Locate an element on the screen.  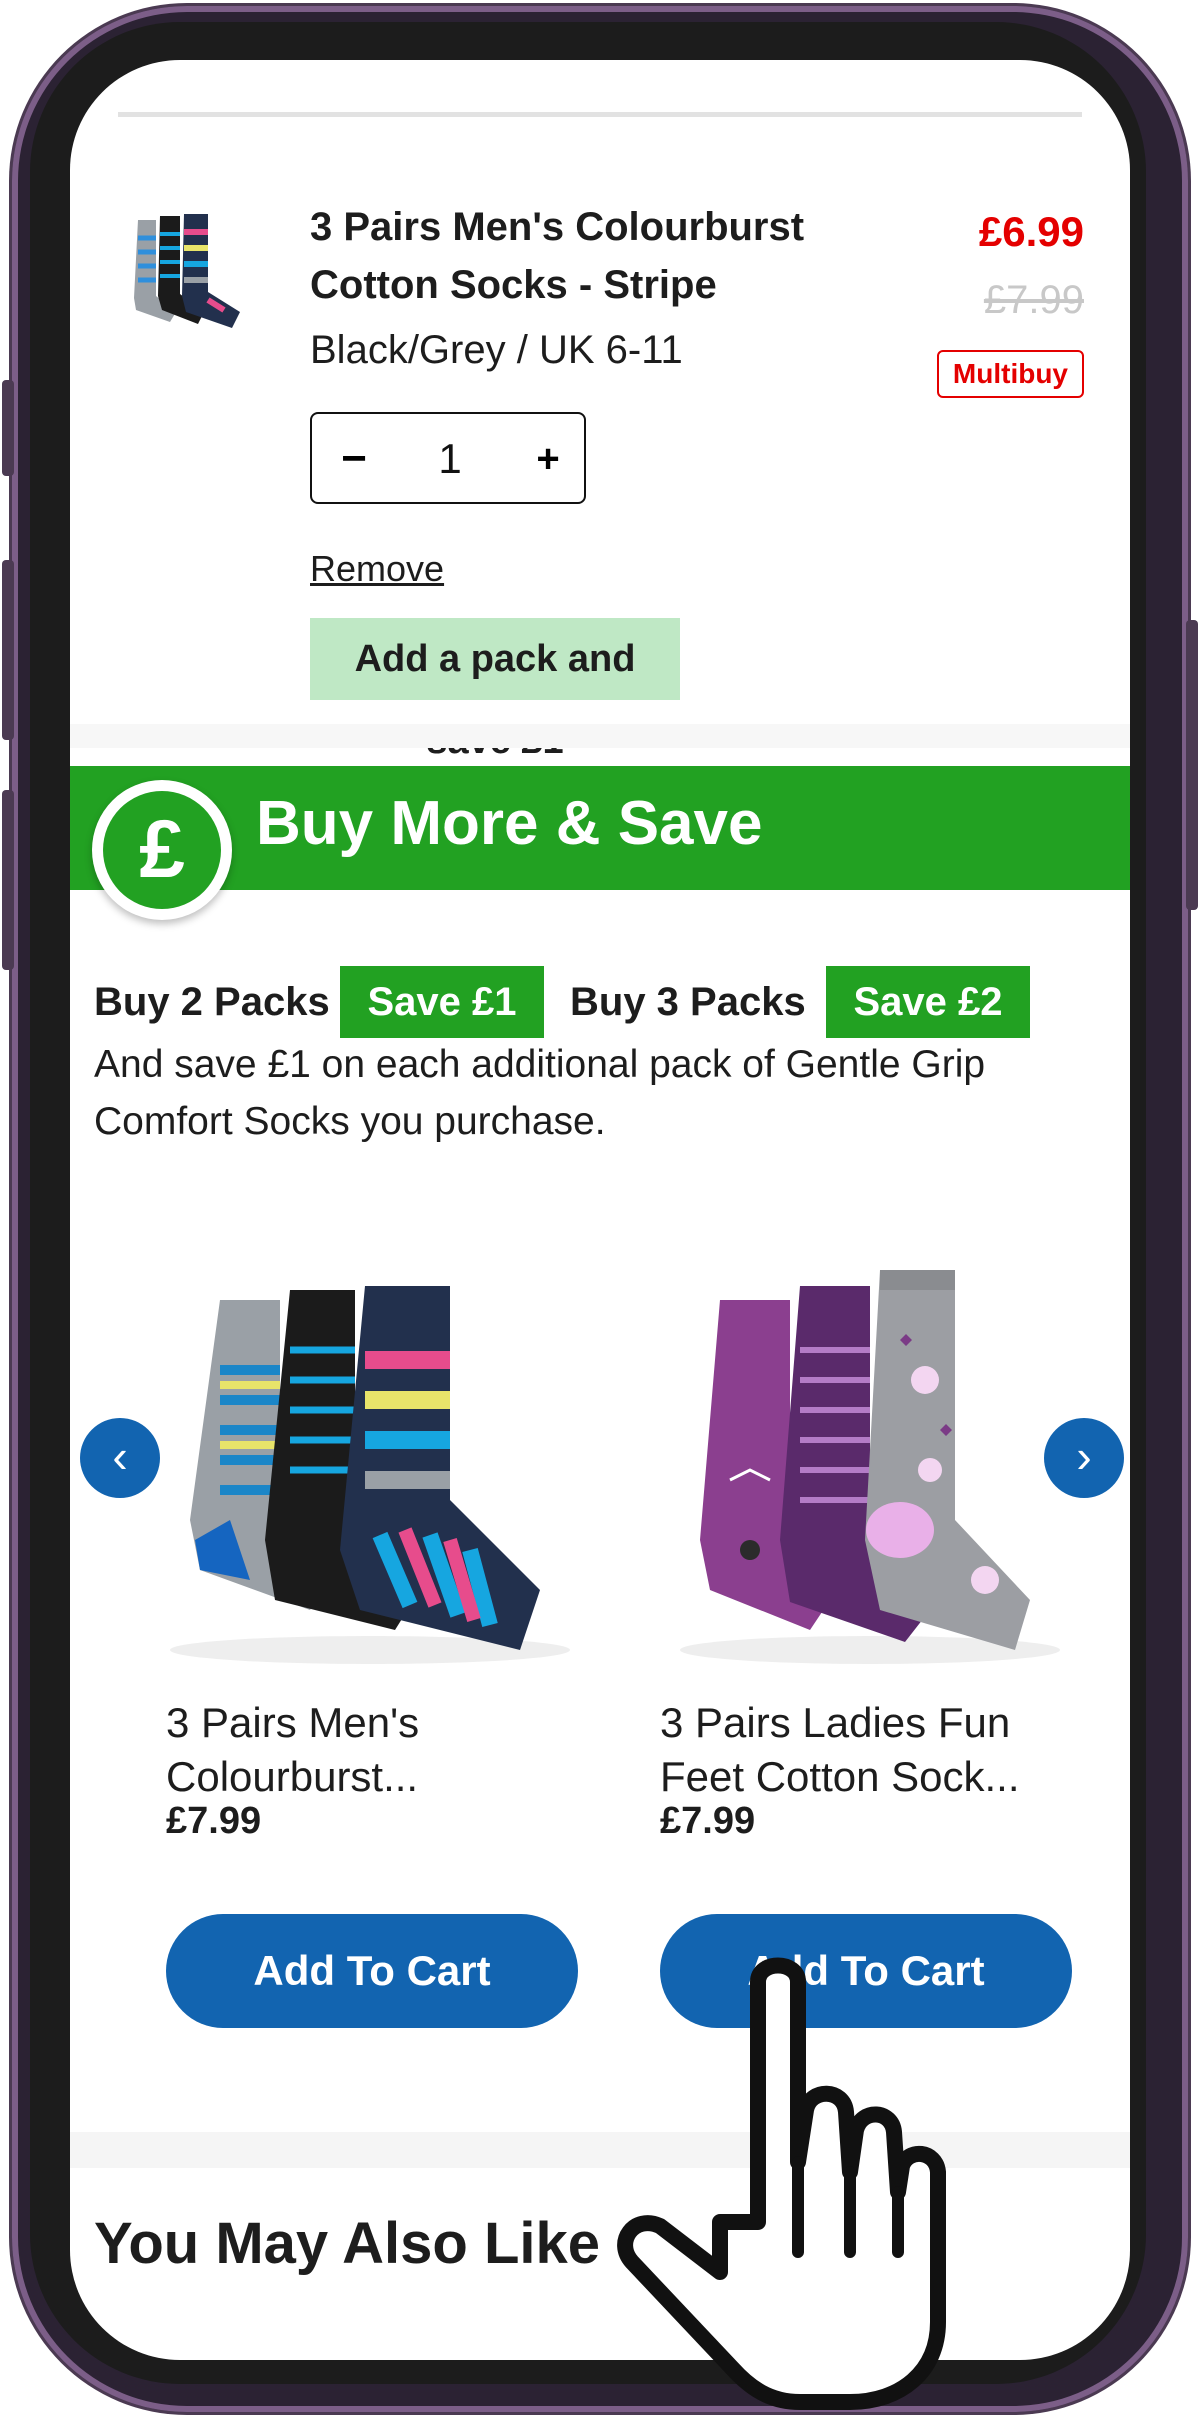
chevron-right-icon: › is located at coordinates (1084, 1456).